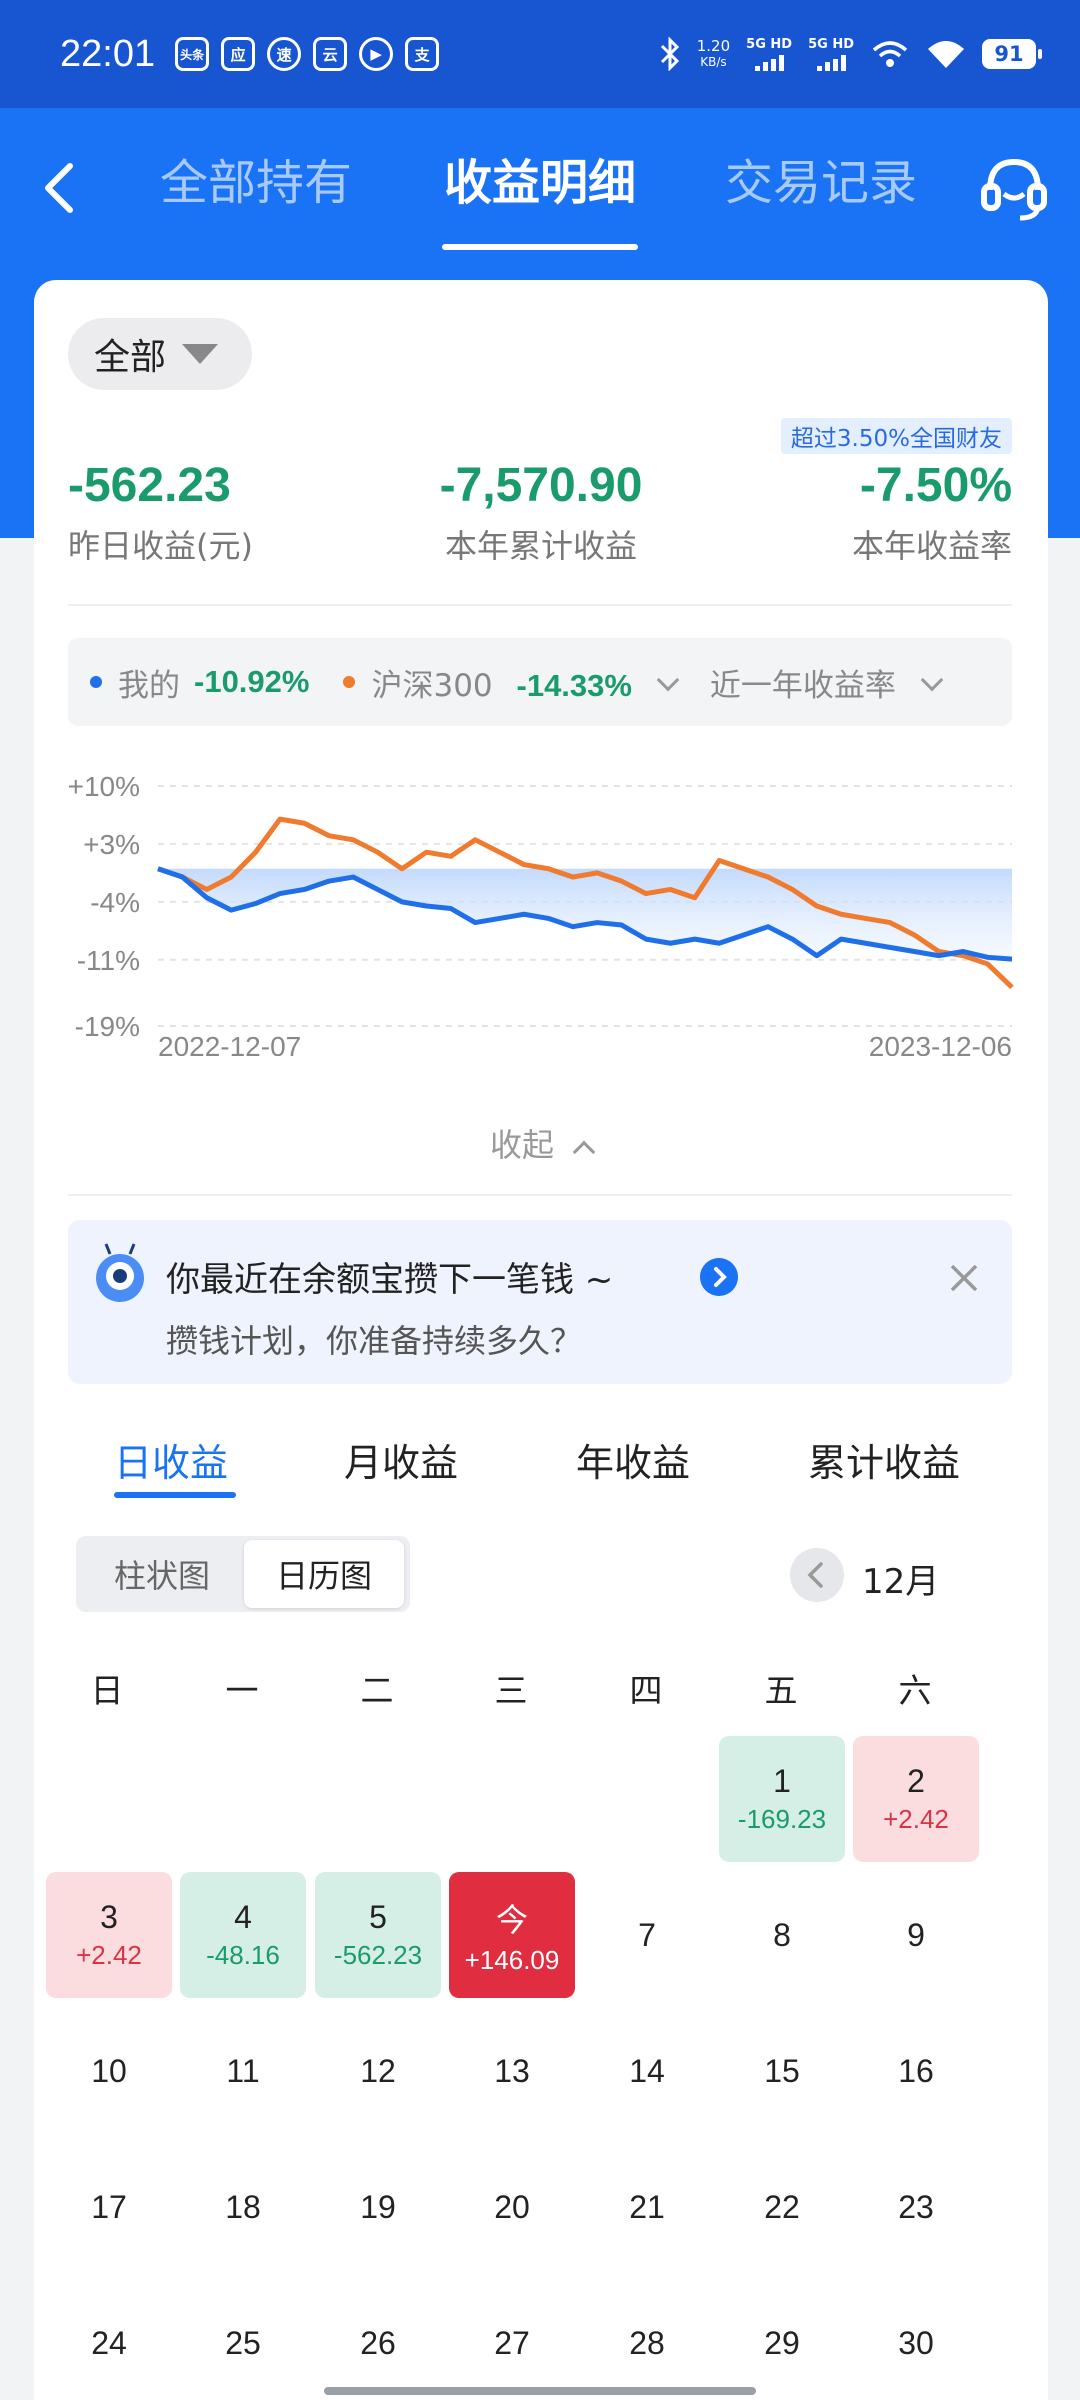 The width and height of the screenshot is (1080, 2400). What do you see at coordinates (821, 178) in the screenshot?
I see `tab-transactions: 交易记录` at bounding box center [821, 178].